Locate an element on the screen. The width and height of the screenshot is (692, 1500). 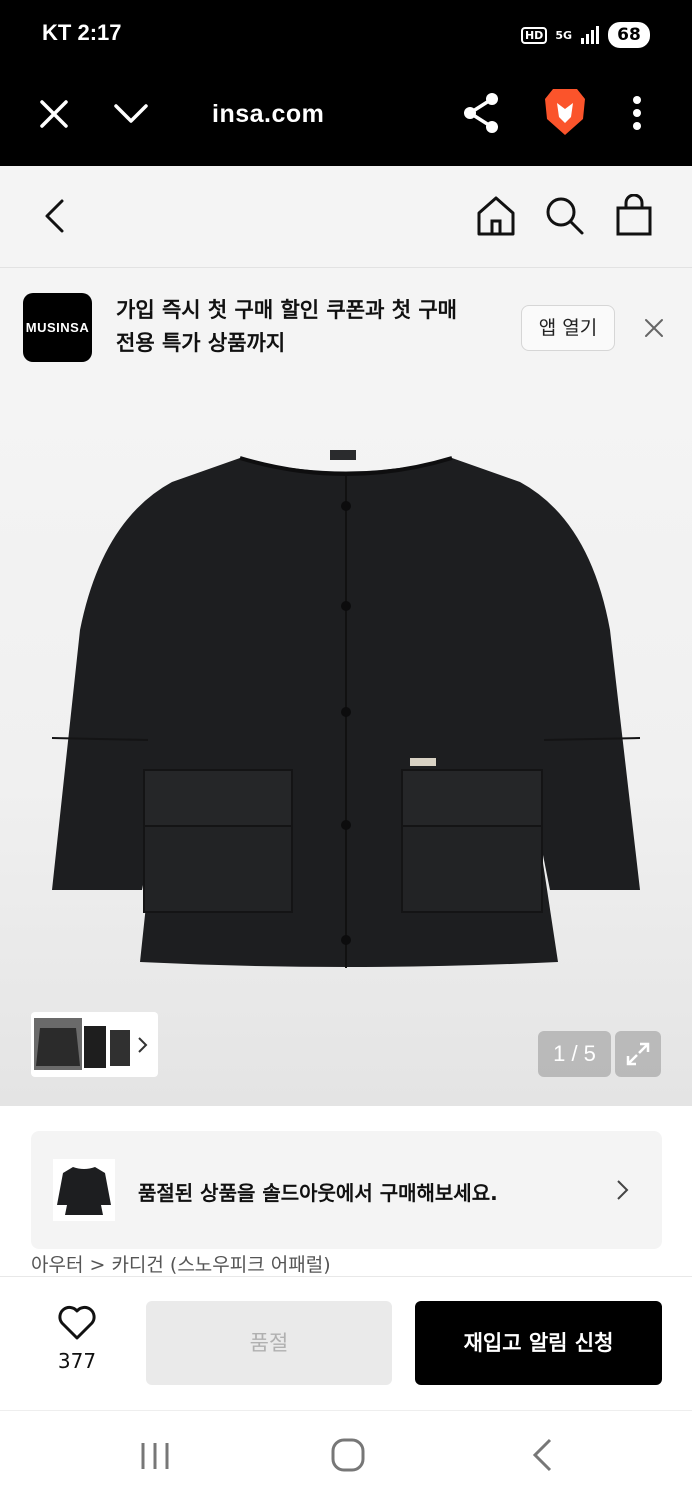
expand-button is located at coordinates (638, 1054).